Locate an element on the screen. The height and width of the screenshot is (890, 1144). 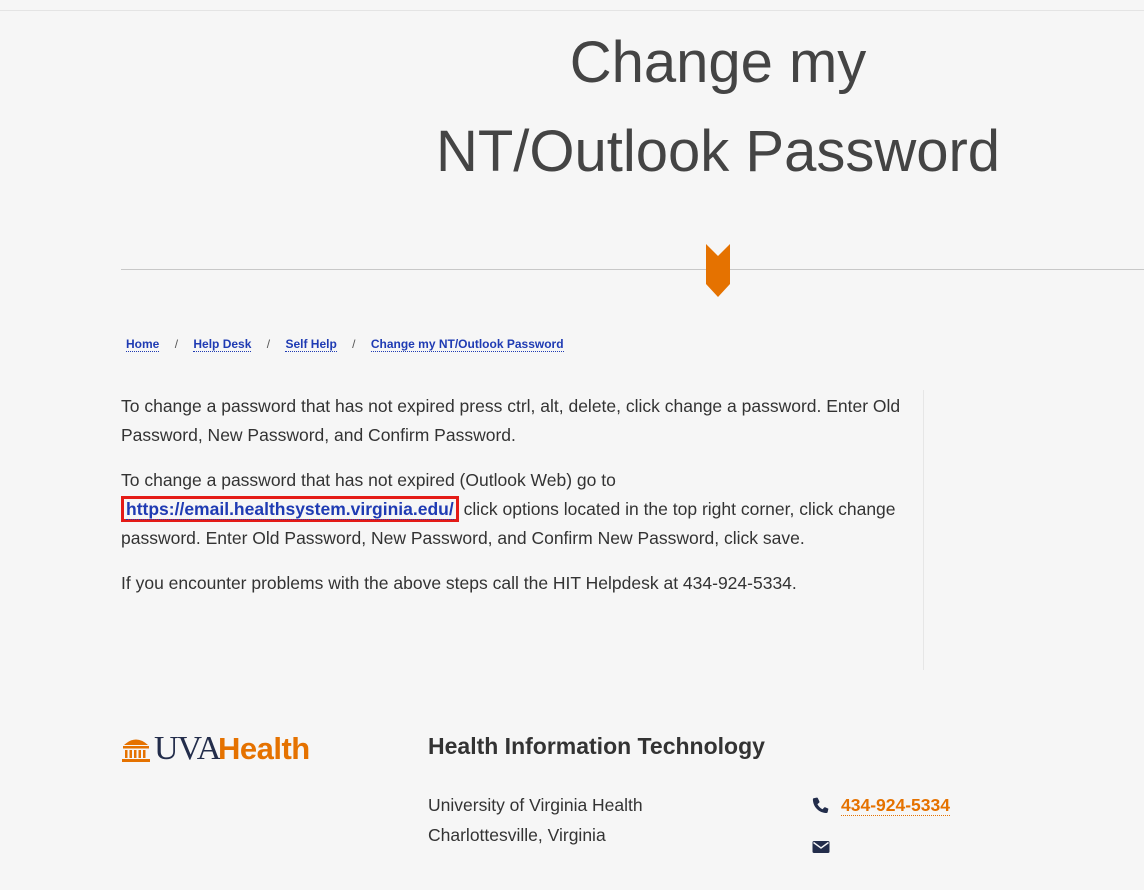
highlighted-link-box: https://email.healthsystem.virginia.edu/ is located at coordinates (290, 509).